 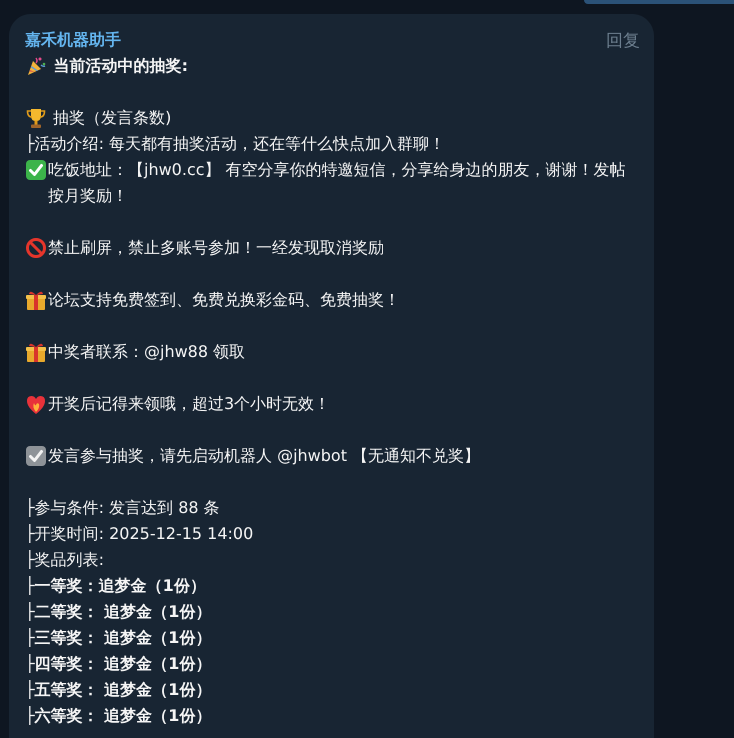 What do you see at coordinates (36, 170) in the screenshot?
I see `check-mark-icon` at bounding box center [36, 170].